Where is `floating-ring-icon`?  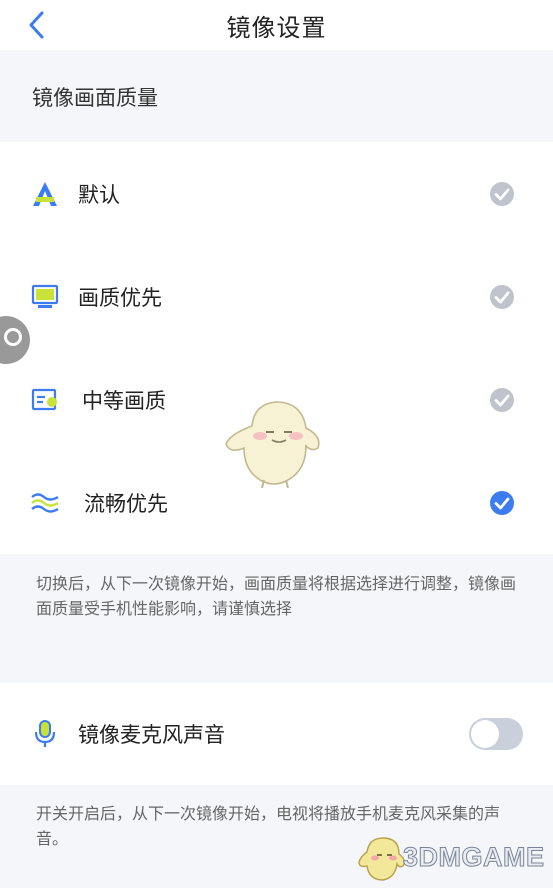 floating-ring-icon is located at coordinates (13, 337).